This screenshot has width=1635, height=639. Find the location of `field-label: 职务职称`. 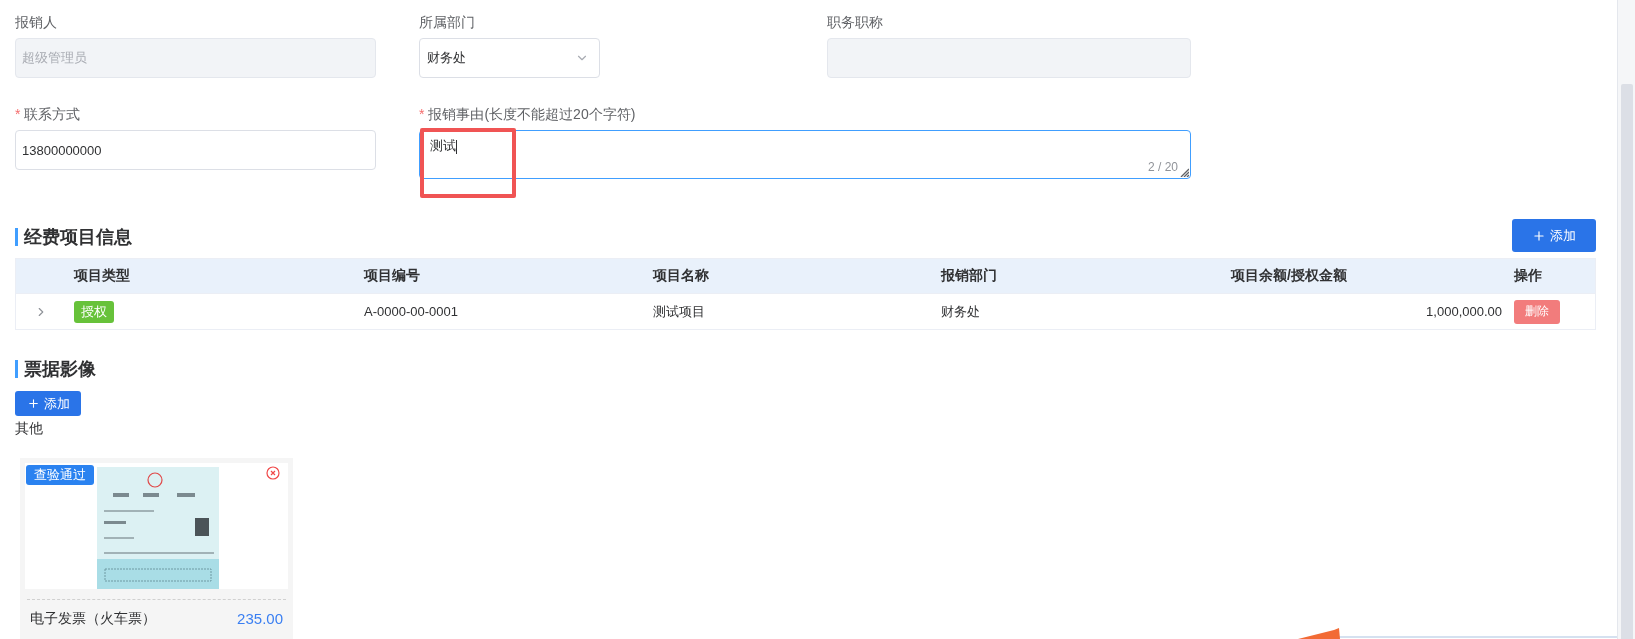

field-label: 职务职称 is located at coordinates (855, 22).